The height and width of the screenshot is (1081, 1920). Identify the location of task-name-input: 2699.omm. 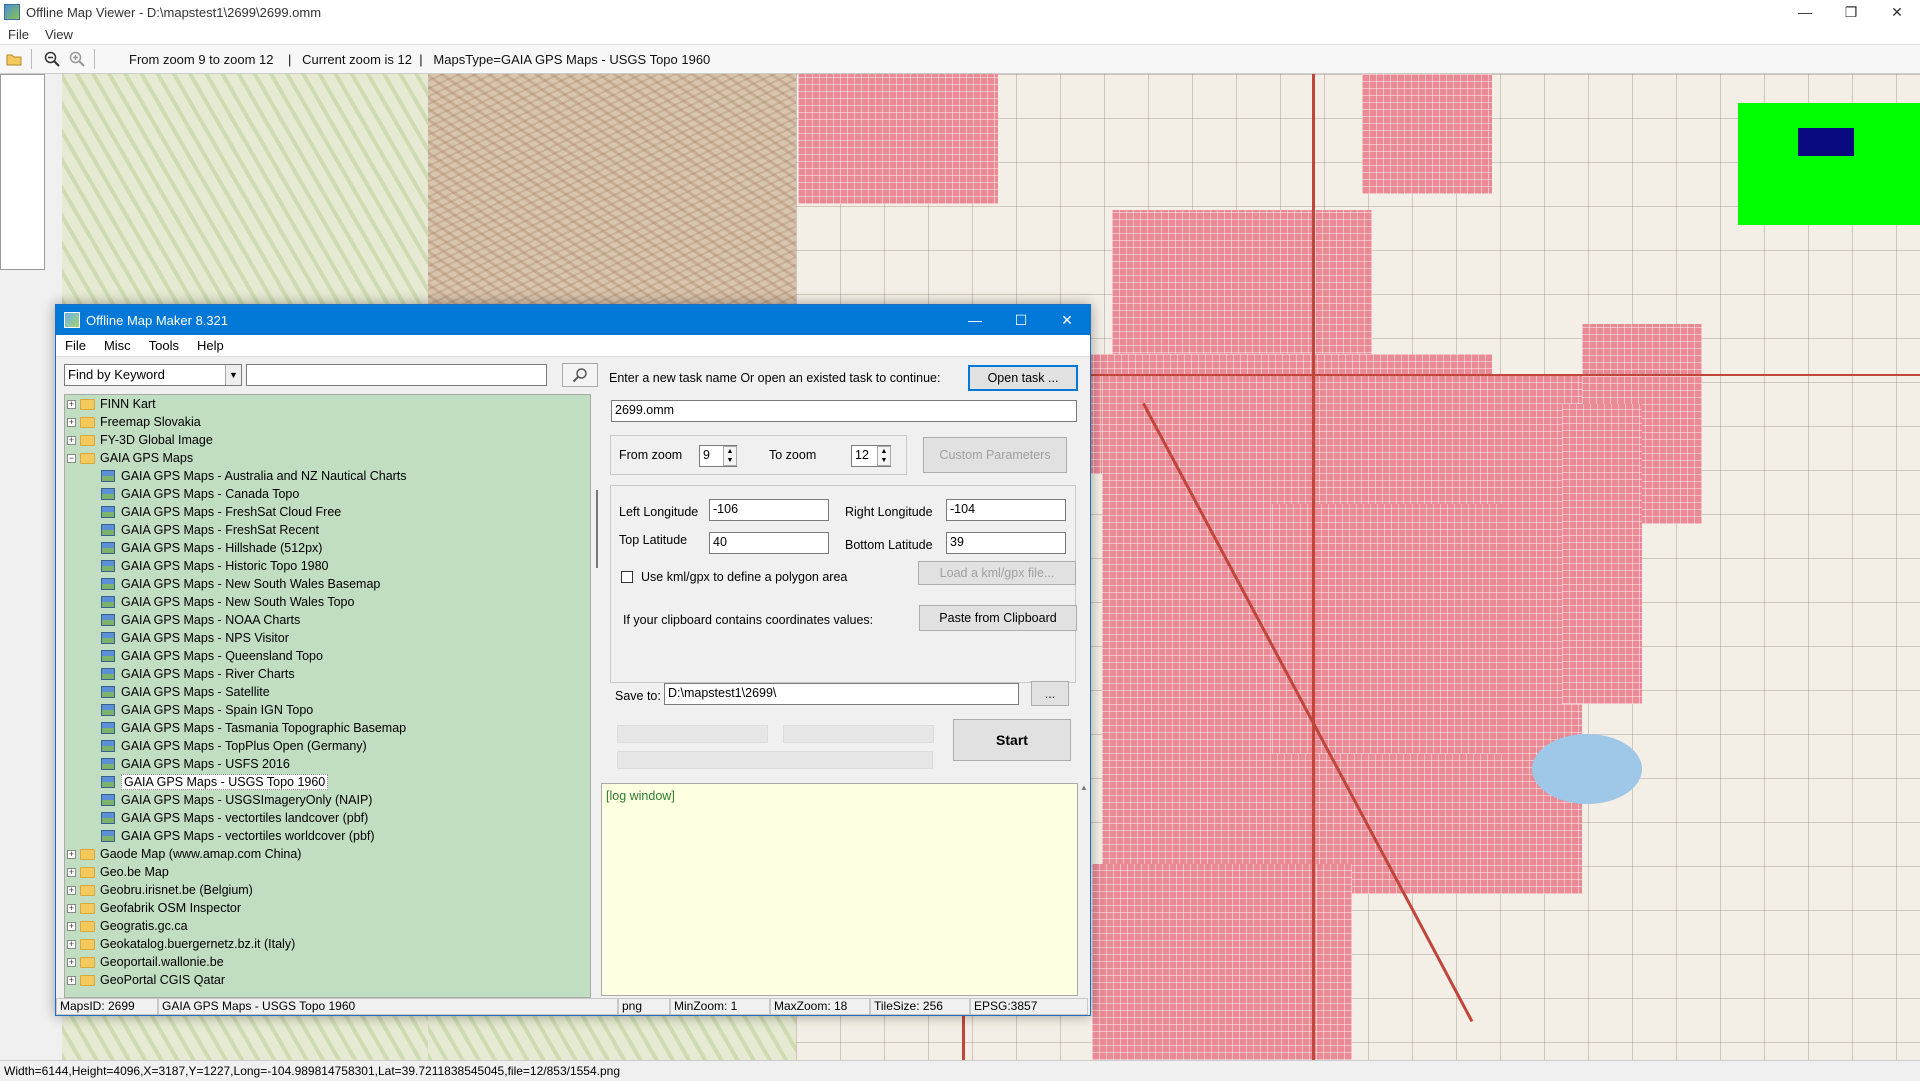
(844, 411).